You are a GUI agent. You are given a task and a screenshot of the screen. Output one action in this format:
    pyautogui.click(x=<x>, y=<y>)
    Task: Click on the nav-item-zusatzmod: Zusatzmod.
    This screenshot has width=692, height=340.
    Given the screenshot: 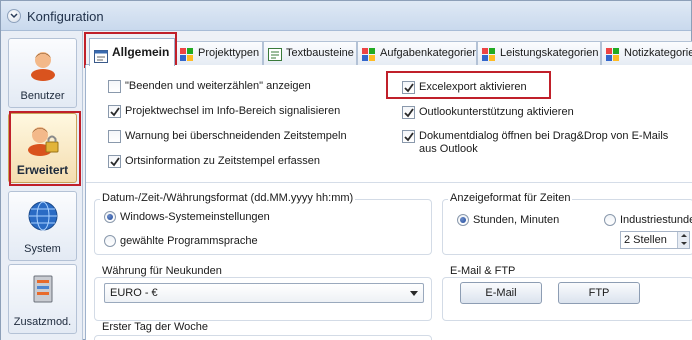 What is the action you would take?
    pyautogui.click(x=42, y=299)
    